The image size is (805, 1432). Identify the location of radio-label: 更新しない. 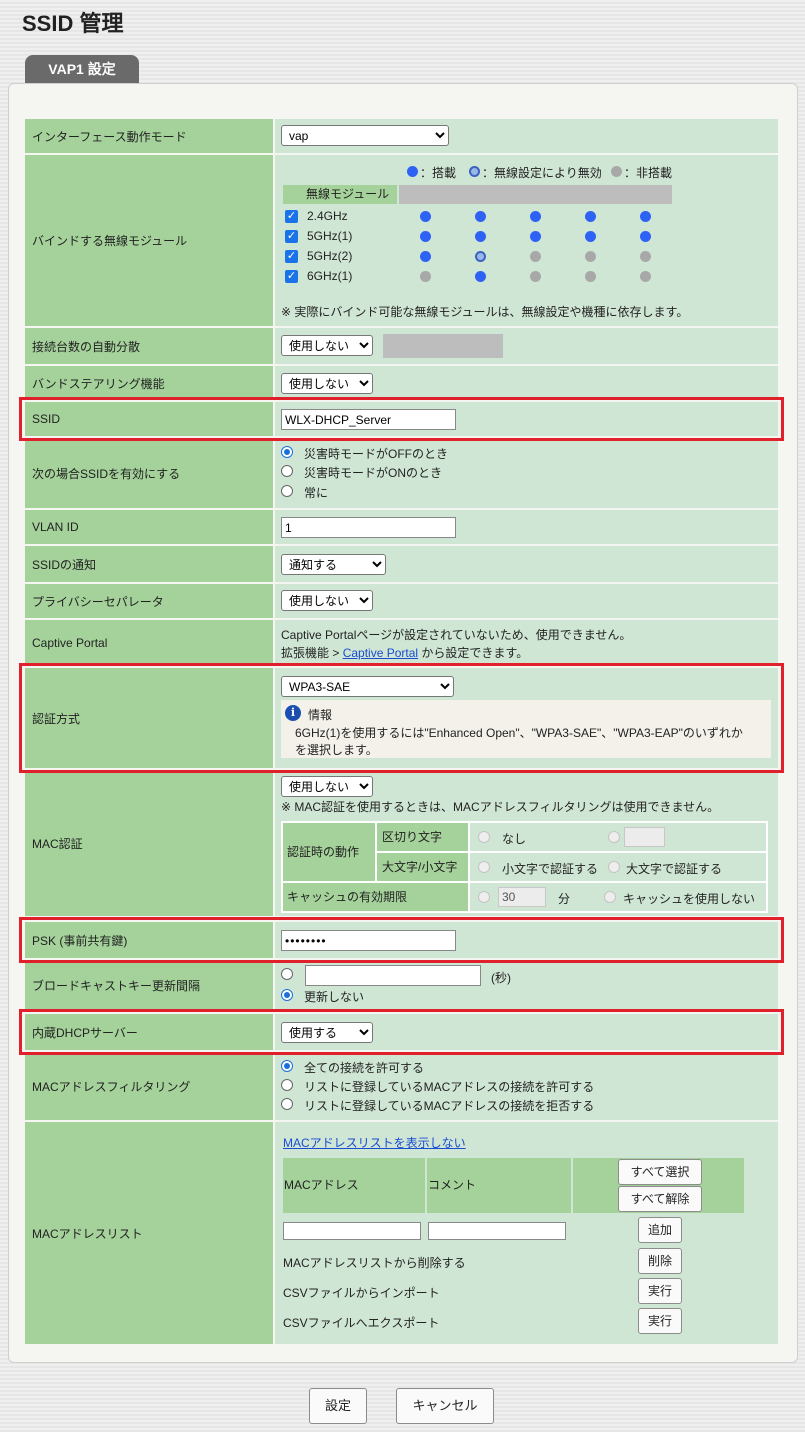
(334, 997).